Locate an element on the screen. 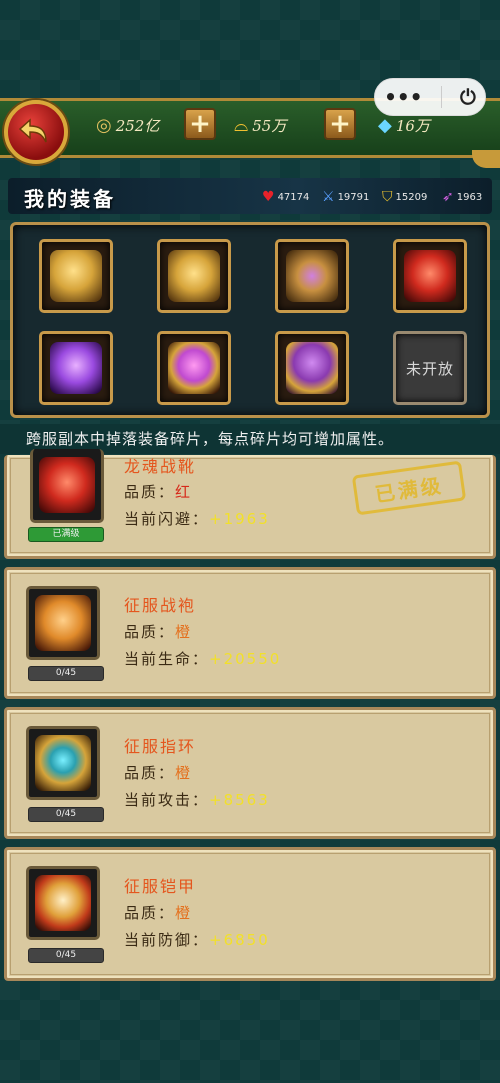 Image resolution: width=500 pixels, height=1083 pixels. diamond-icon: ◆ is located at coordinates (385, 125).